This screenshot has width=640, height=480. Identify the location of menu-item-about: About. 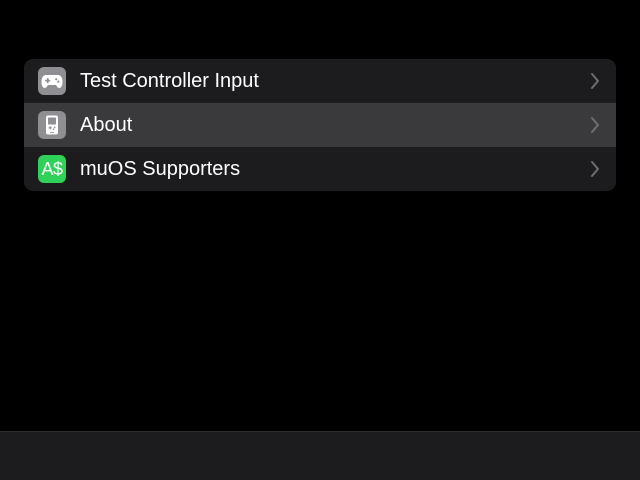
(320, 125).